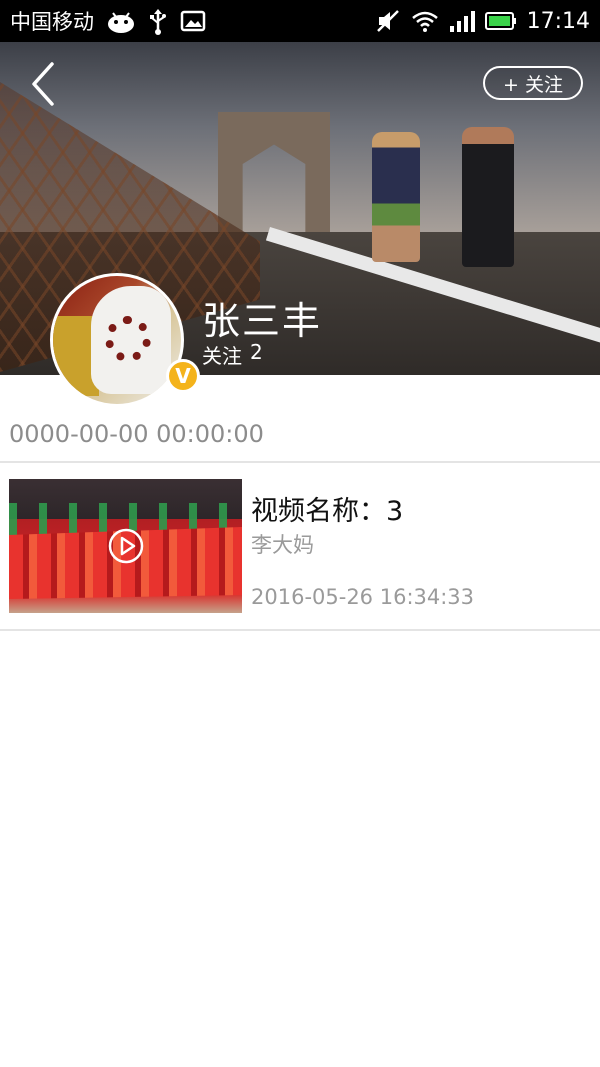 This screenshot has height=1067, width=600. What do you see at coordinates (558, 21) in the screenshot?
I see `clock: 17:14` at bounding box center [558, 21].